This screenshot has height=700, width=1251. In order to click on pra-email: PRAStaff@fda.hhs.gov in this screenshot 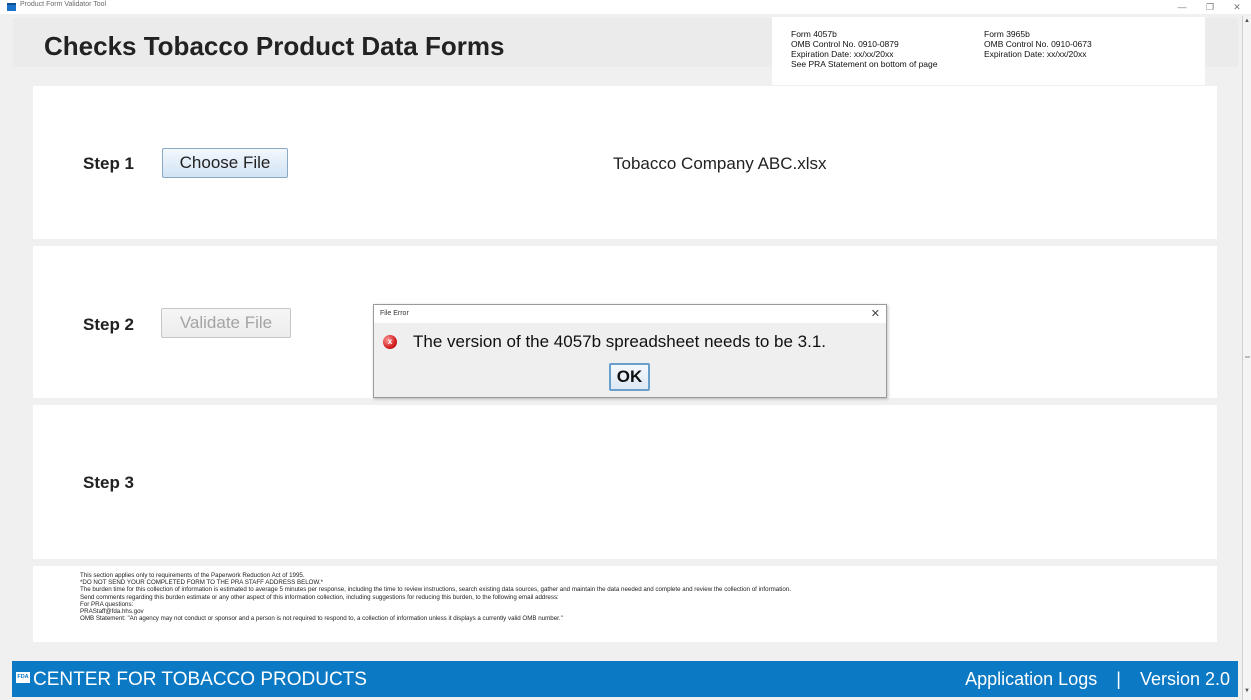, I will do `click(112, 612)`.